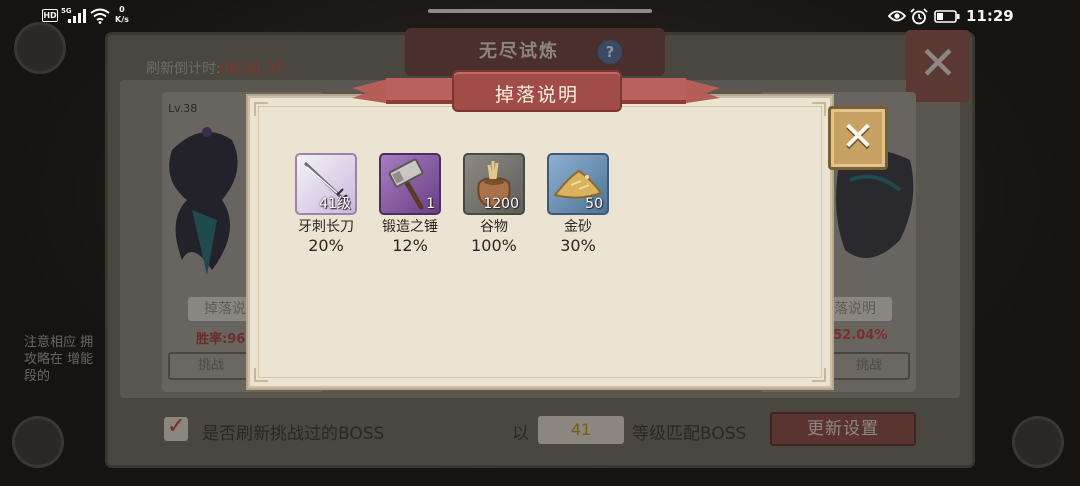 Image resolution: width=1080 pixels, height=486 pixels. What do you see at coordinates (494, 184) in the screenshot?
I see `item-slot: 1200` at bounding box center [494, 184].